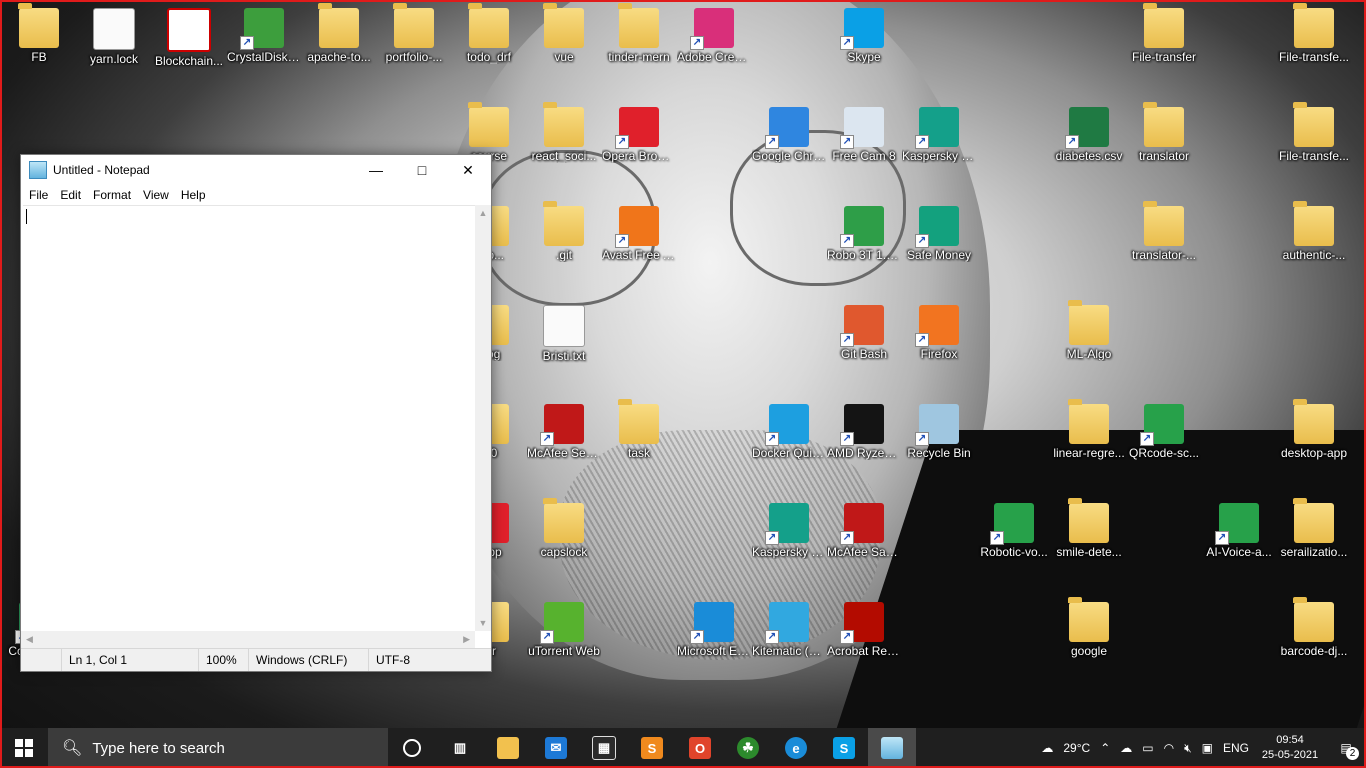 The height and width of the screenshot is (768, 1366). I want to click on desktop-icon: vue, so click(564, 33).